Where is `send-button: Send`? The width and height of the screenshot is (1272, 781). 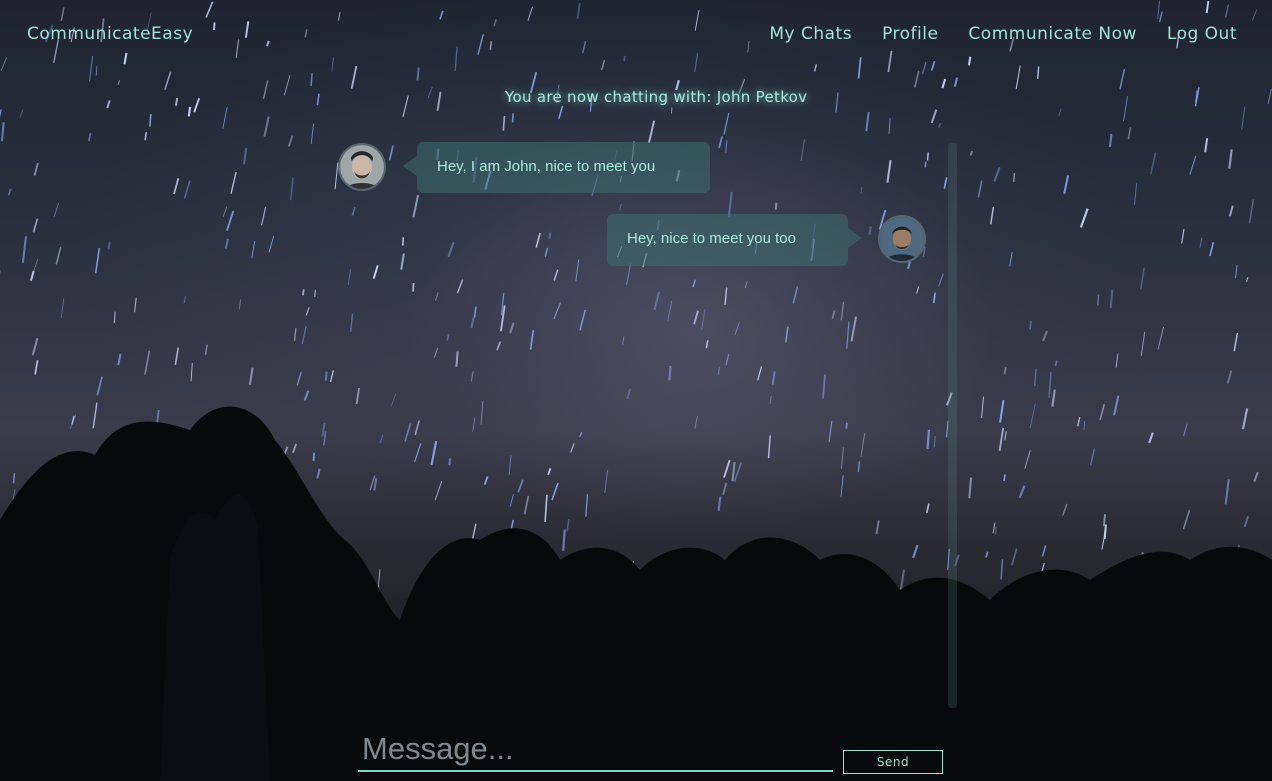 send-button: Send is located at coordinates (893, 762).